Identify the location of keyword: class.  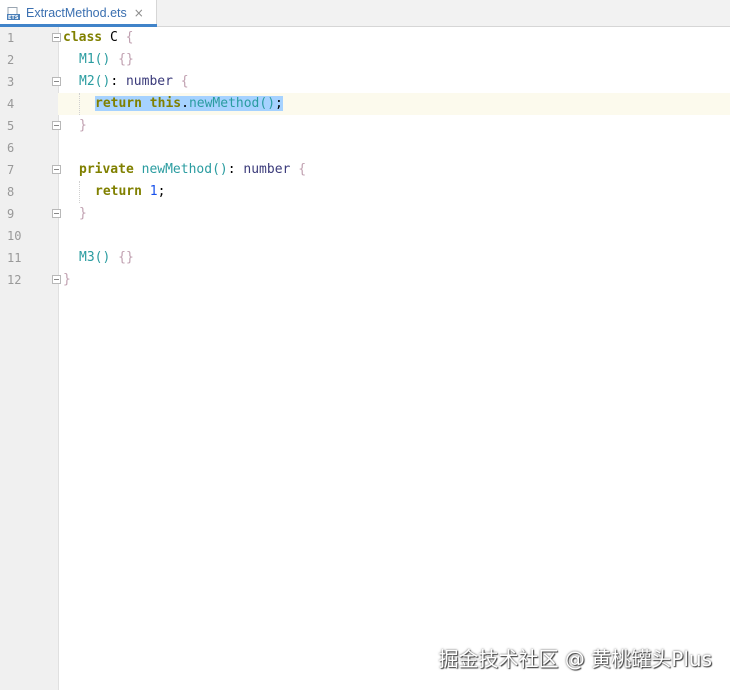
(83, 37).